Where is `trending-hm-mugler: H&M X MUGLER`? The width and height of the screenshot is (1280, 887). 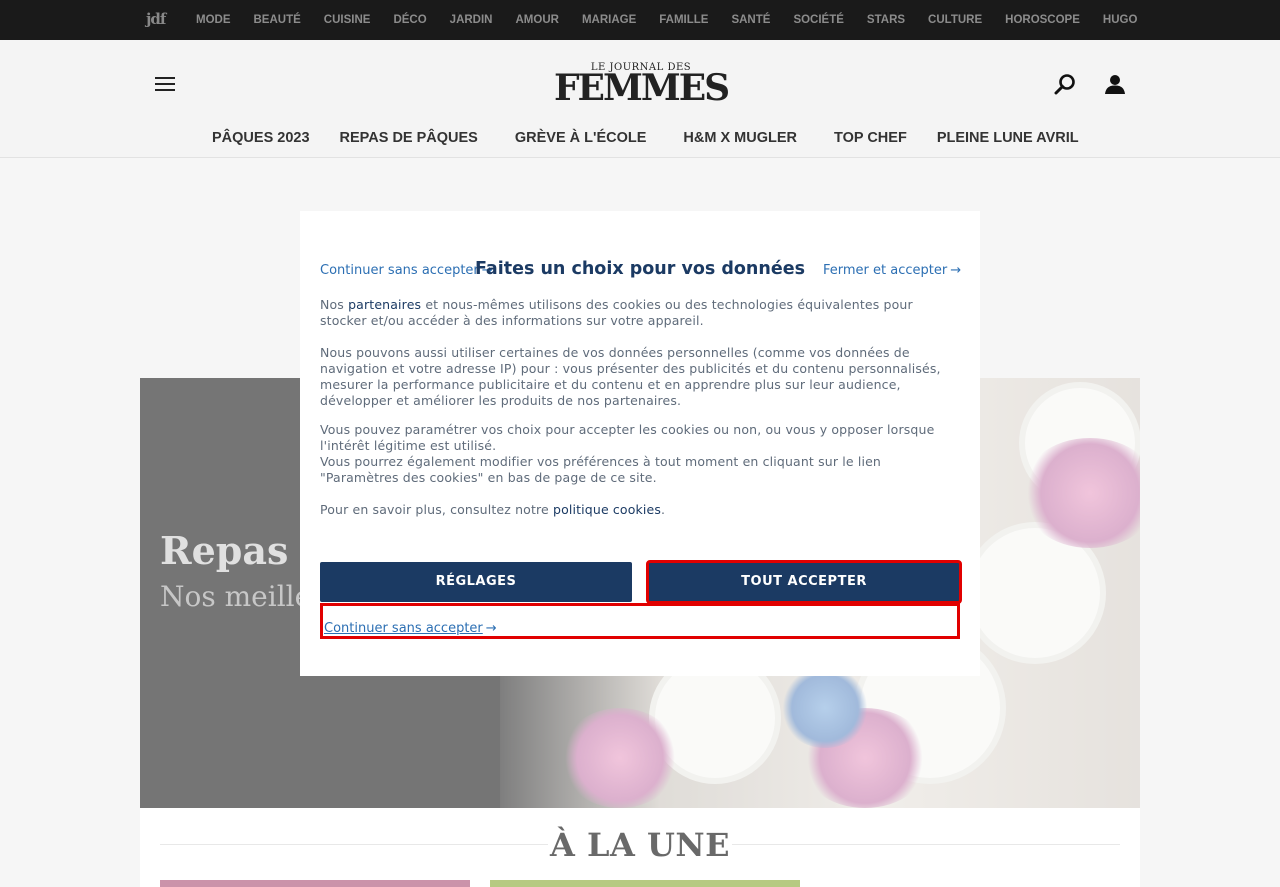 trending-hm-mugler: H&M X MUGLER is located at coordinates (740, 138).